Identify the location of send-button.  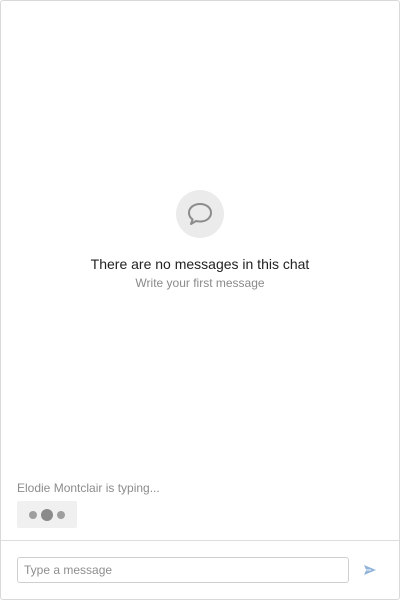
(370, 570).